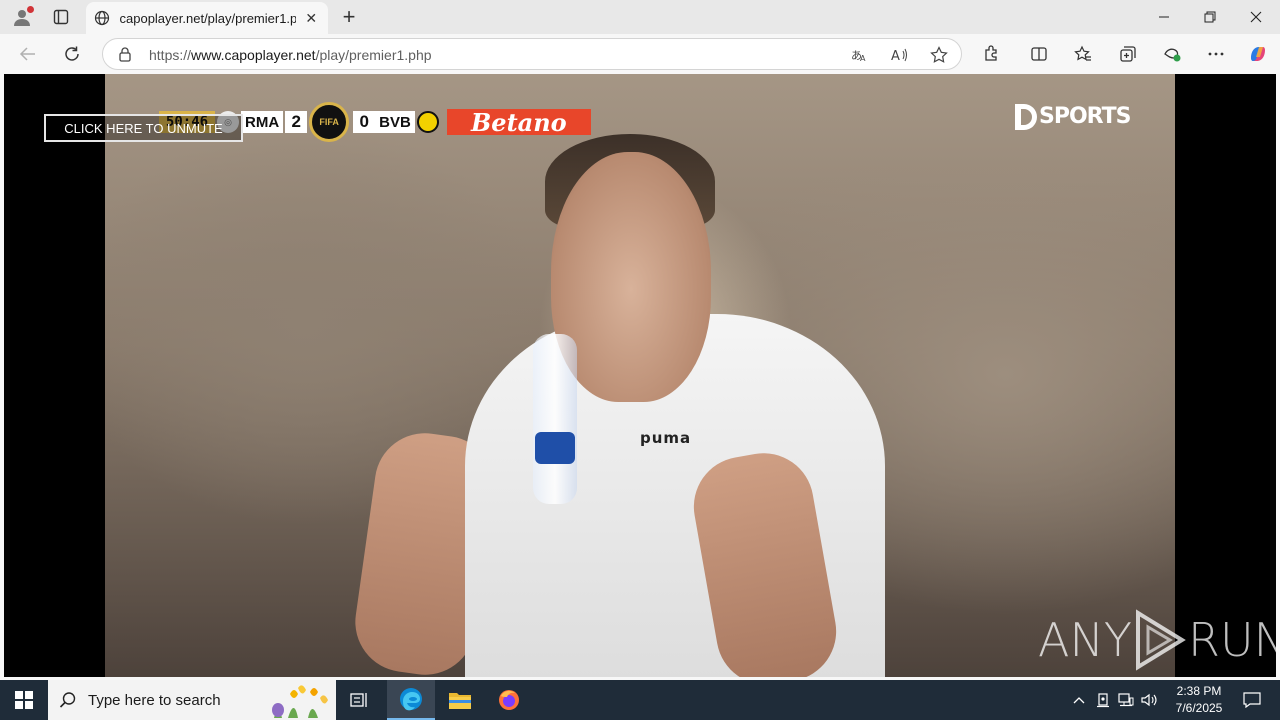  Describe the element at coordinates (1252, 700) in the screenshot. I see `notification-center-icon` at that location.